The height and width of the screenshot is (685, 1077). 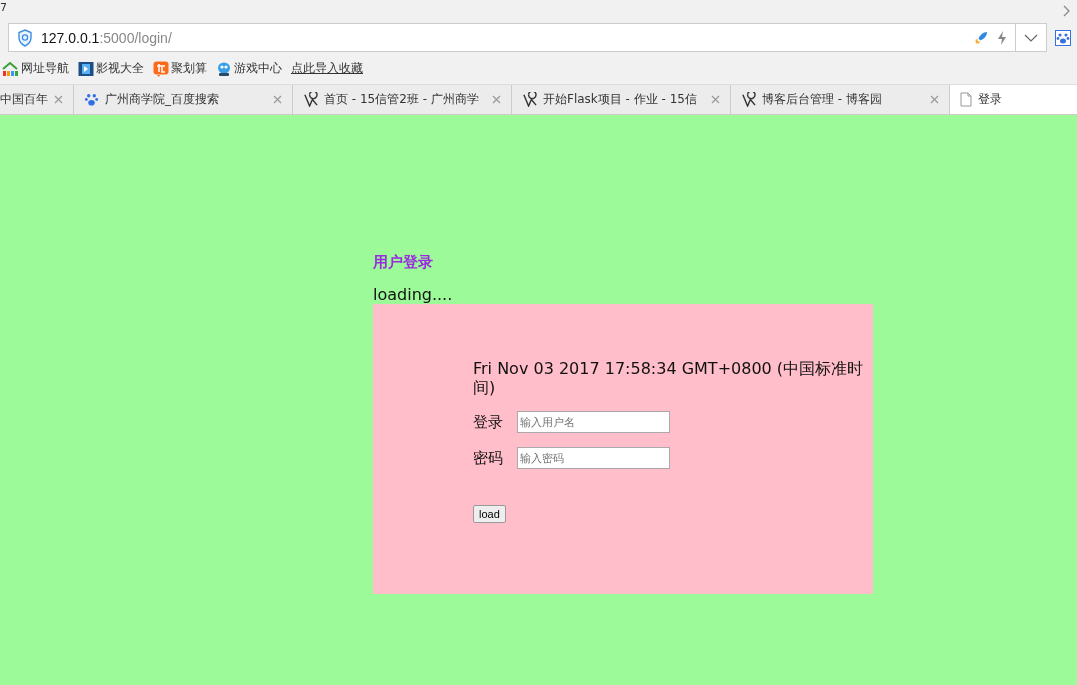 What do you see at coordinates (669, 378) in the screenshot?
I see `date-time-text: Fri Nov 03 2017 17:58:34 GMT+0800 (中国标准时间)` at bounding box center [669, 378].